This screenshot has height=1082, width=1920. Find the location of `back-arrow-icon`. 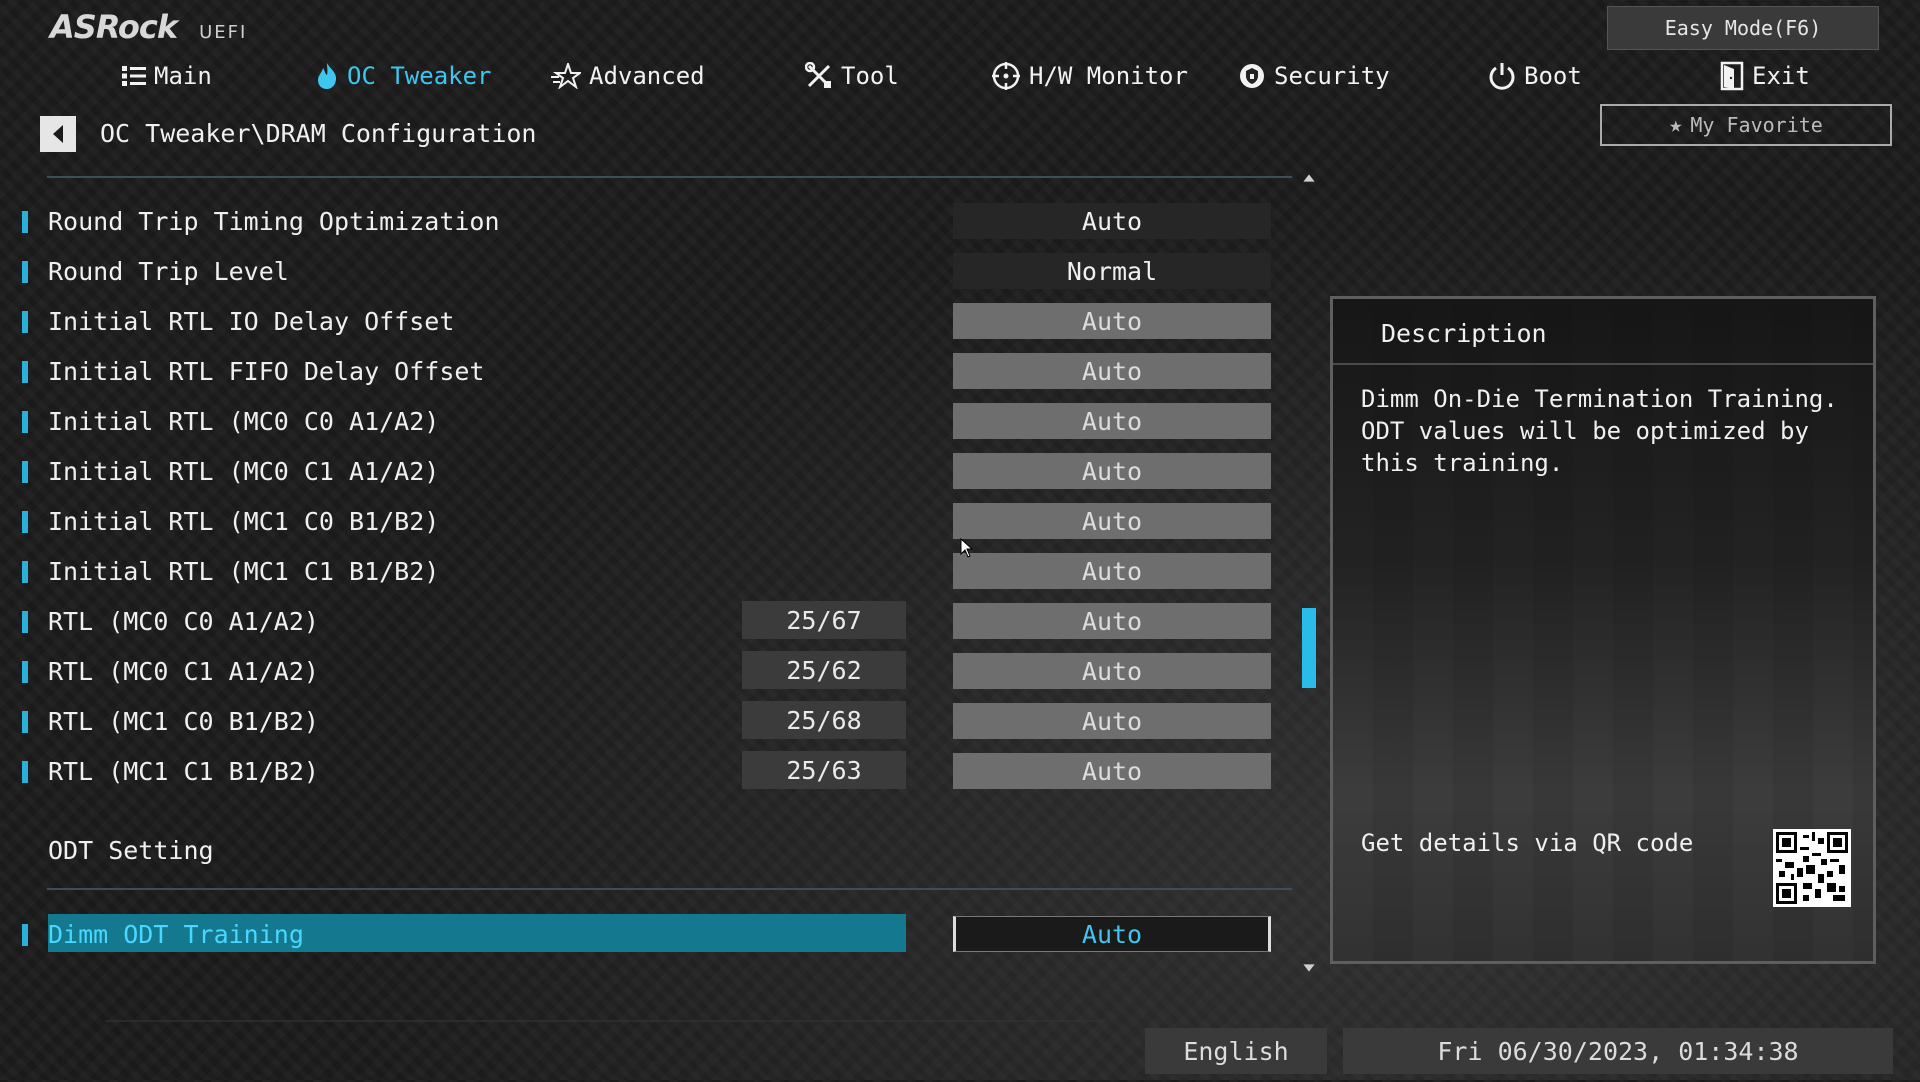

back-arrow-icon is located at coordinates (58, 134).